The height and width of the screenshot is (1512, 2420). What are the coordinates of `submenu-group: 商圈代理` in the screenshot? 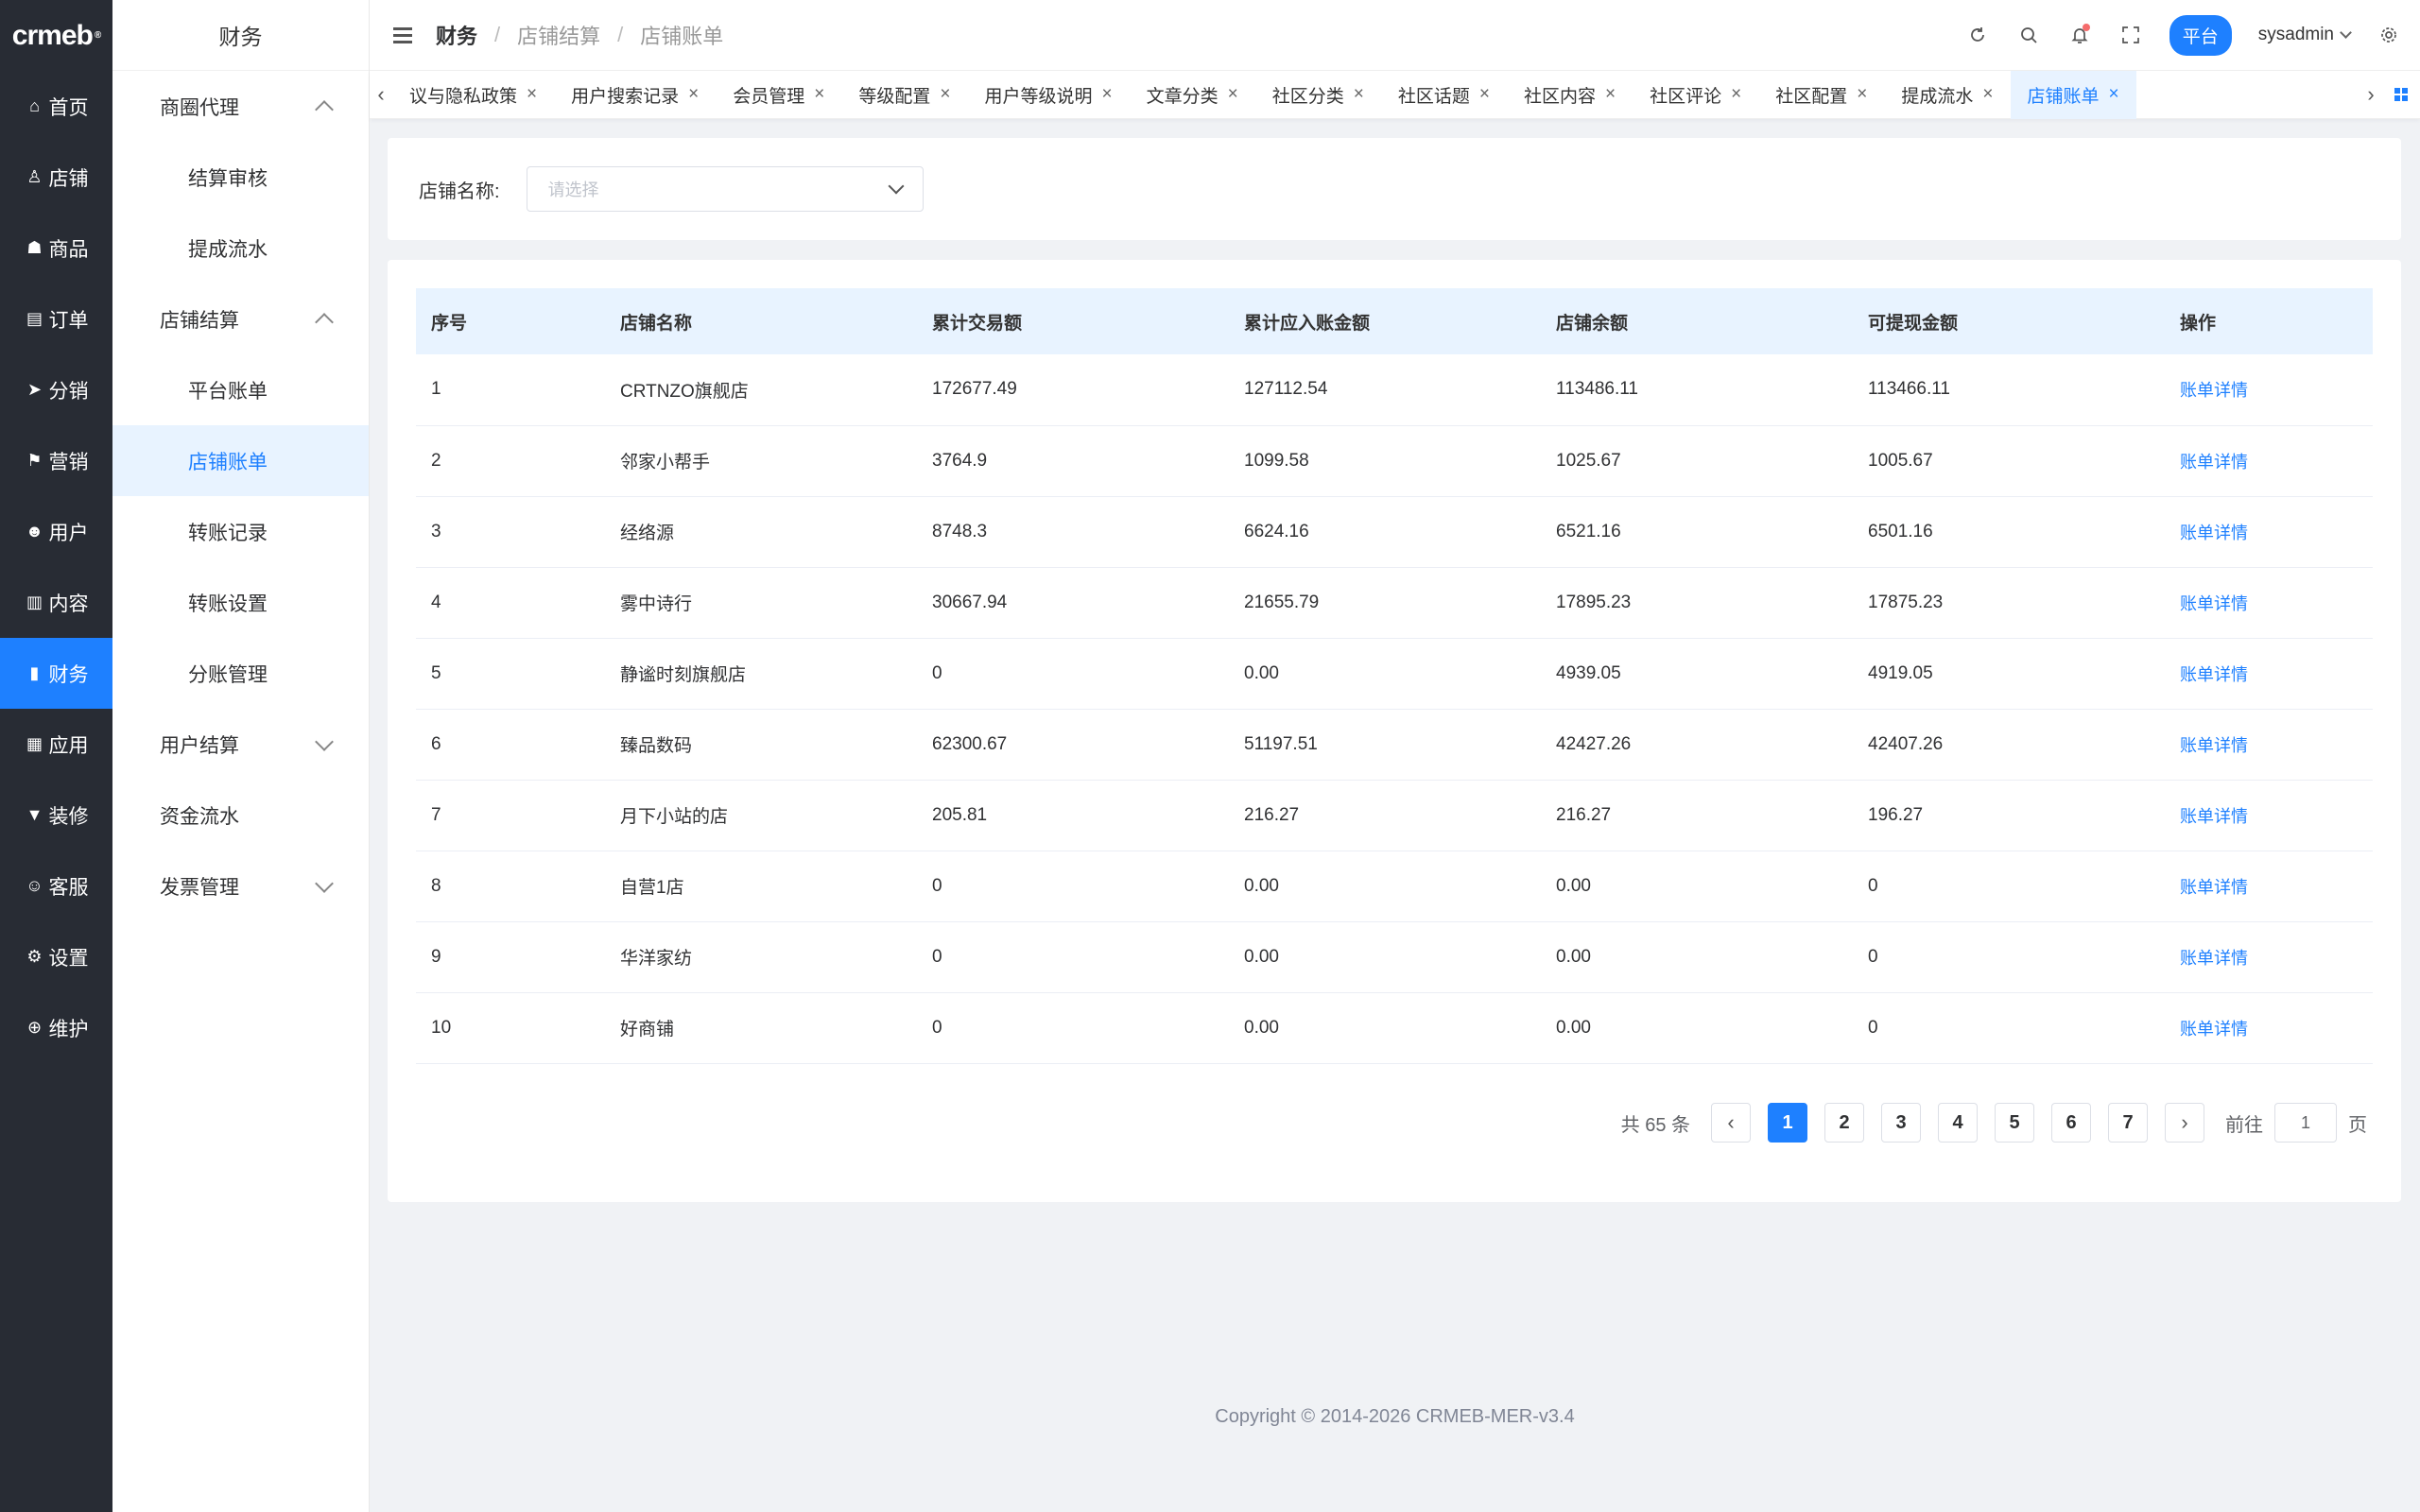 It's located at (241, 106).